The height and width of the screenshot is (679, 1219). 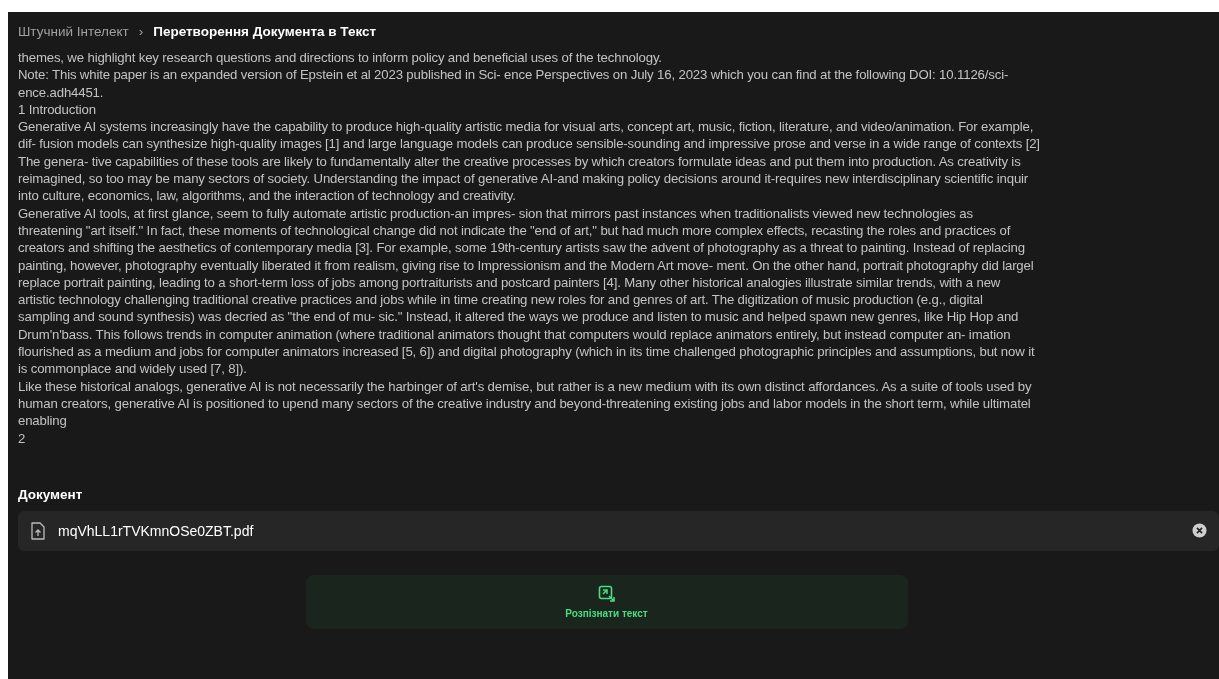 What do you see at coordinates (38, 530) in the screenshot?
I see `file-upload-icon` at bounding box center [38, 530].